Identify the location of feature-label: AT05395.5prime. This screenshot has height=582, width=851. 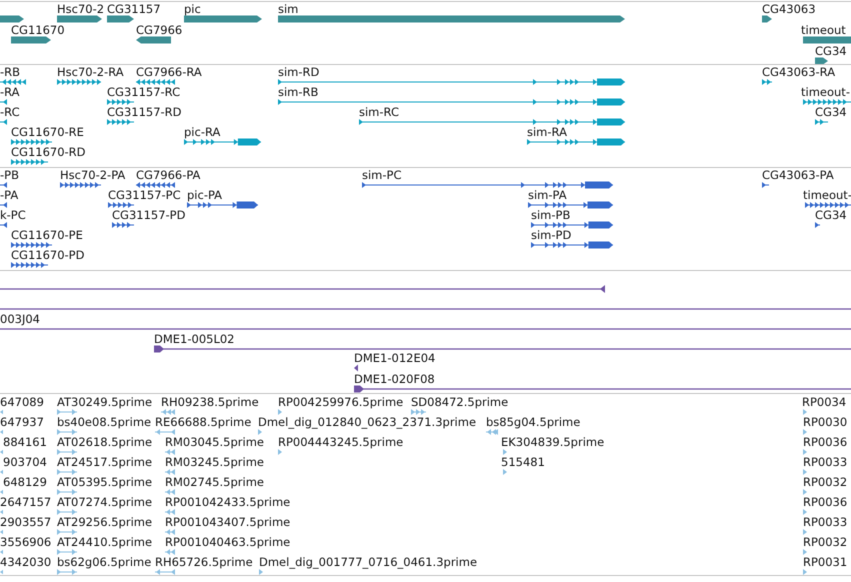
(104, 482).